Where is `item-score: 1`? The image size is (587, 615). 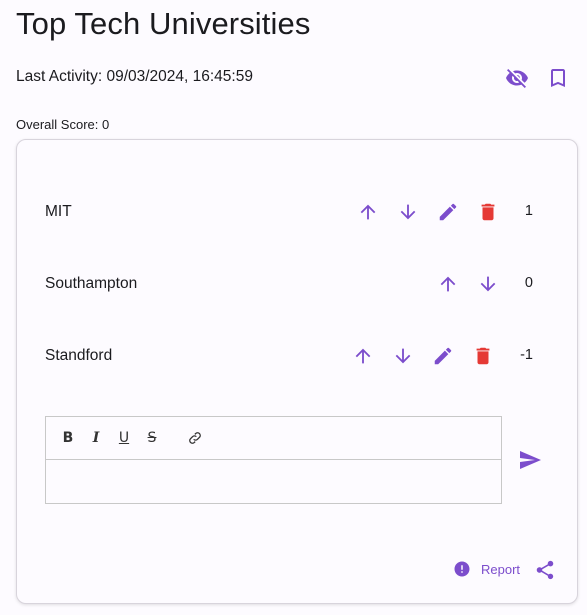 item-score: 1 is located at coordinates (528, 211).